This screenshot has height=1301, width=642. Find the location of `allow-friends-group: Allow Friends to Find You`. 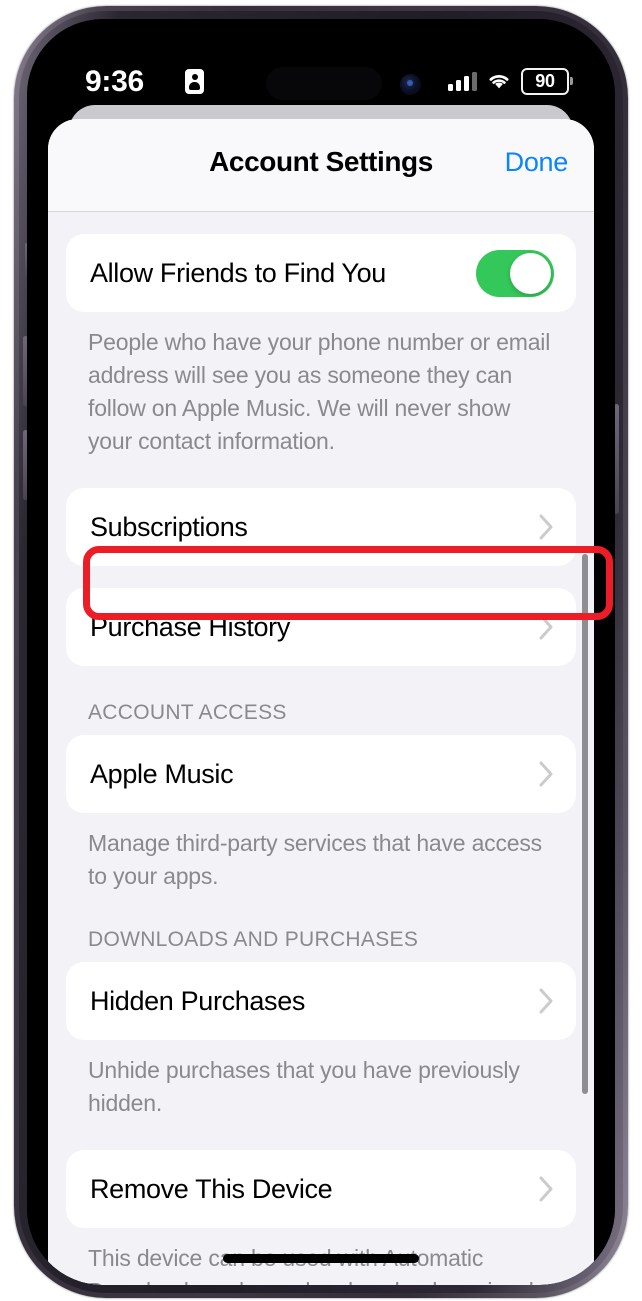

allow-friends-group: Allow Friends to Find You is located at coordinates (321, 273).